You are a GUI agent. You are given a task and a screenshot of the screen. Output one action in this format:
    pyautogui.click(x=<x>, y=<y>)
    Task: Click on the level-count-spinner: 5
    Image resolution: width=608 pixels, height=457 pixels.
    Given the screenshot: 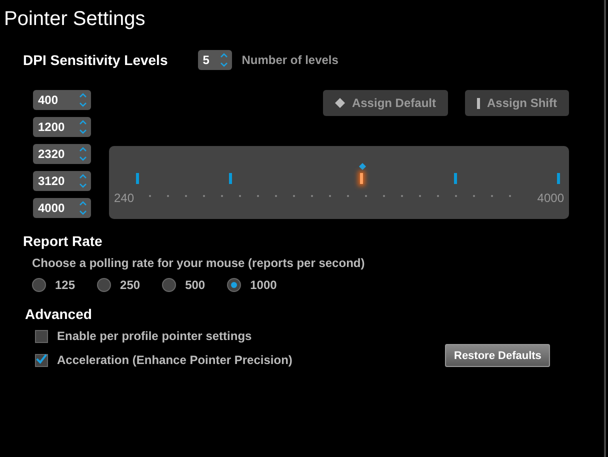 What is the action you would take?
    pyautogui.click(x=215, y=60)
    